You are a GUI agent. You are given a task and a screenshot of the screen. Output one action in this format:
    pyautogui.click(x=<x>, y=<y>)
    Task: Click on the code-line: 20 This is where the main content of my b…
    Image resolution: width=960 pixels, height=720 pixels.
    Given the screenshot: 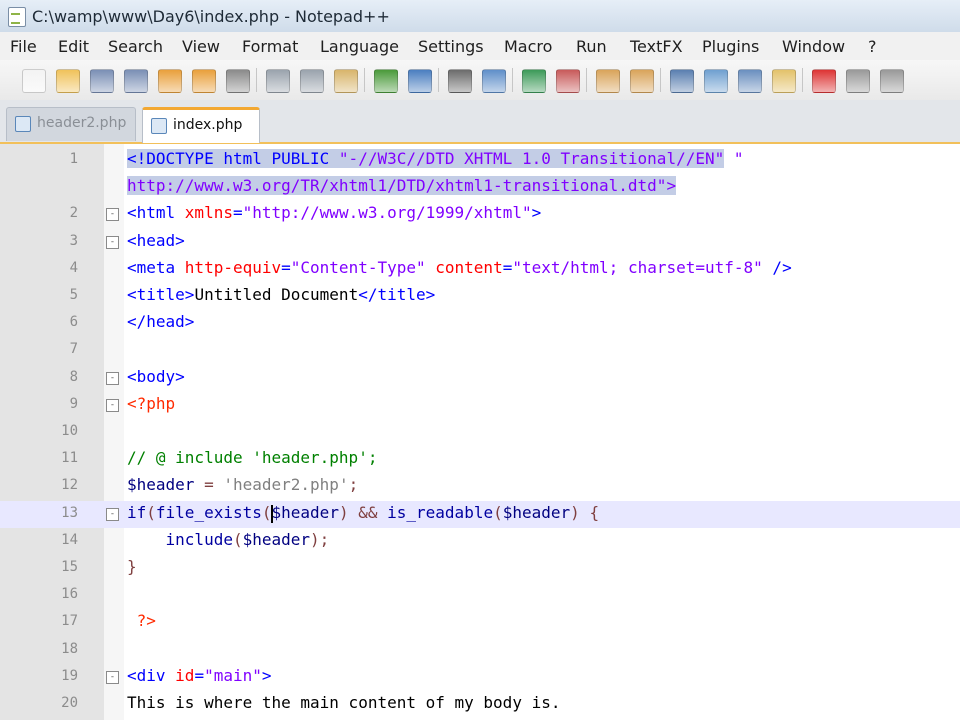 What is the action you would take?
    pyautogui.click(x=480, y=704)
    